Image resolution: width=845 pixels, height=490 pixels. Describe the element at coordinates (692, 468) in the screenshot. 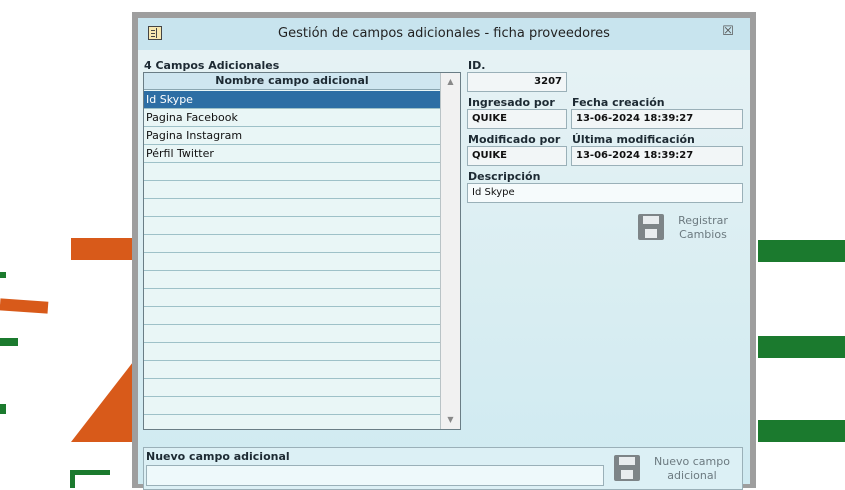

I see `nuevo-campo-label: Nuevo campo adicional` at that location.